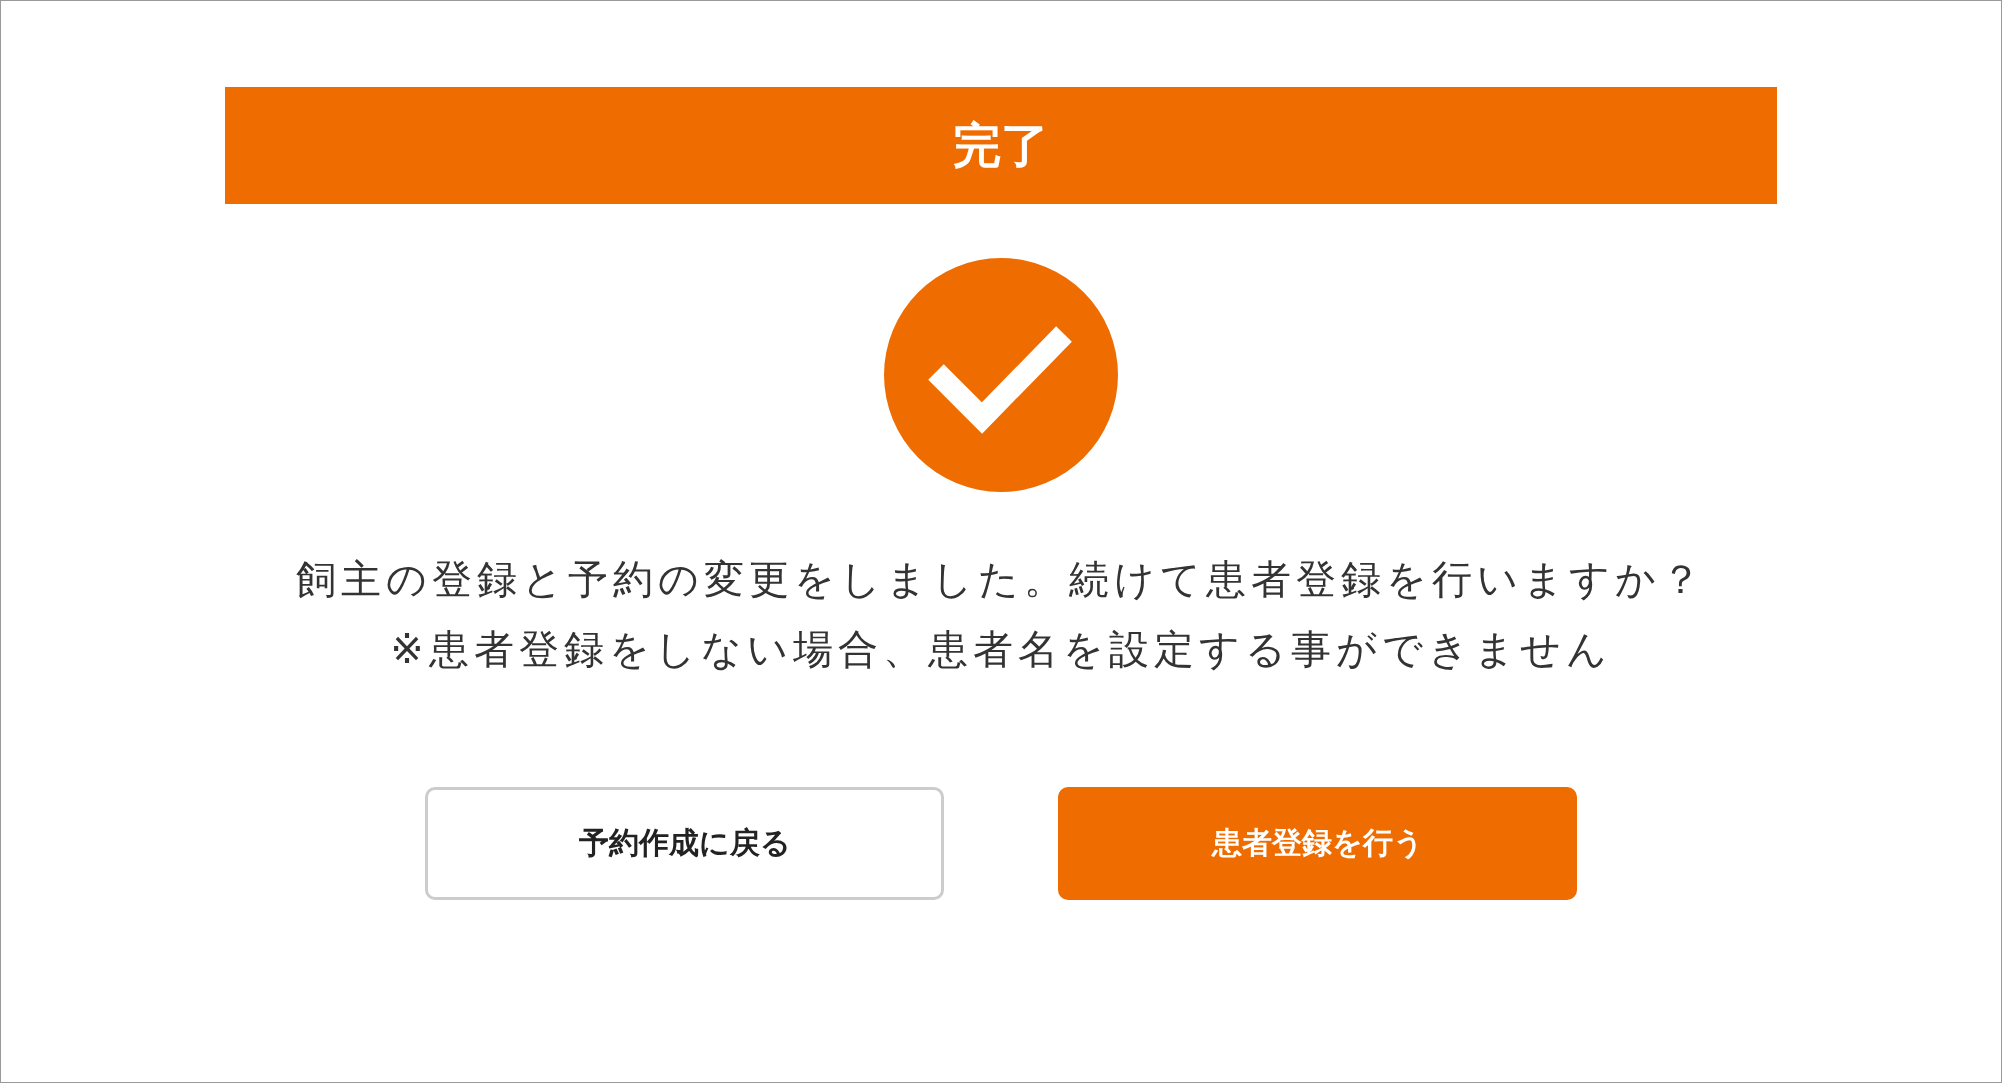 The width and height of the screenshot is (2002, 1083). Describe the element at coordinates (1001, 649) in the screenshot. I see `message-text: ※患者登録をしない場合、患者名を設定する事ができません` at that location.